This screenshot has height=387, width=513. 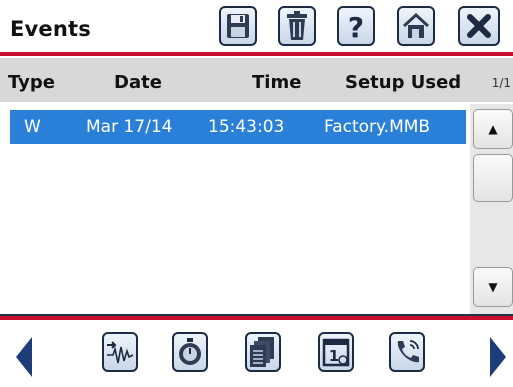 I want to click on timer-icon, so click(x=190, y=351).